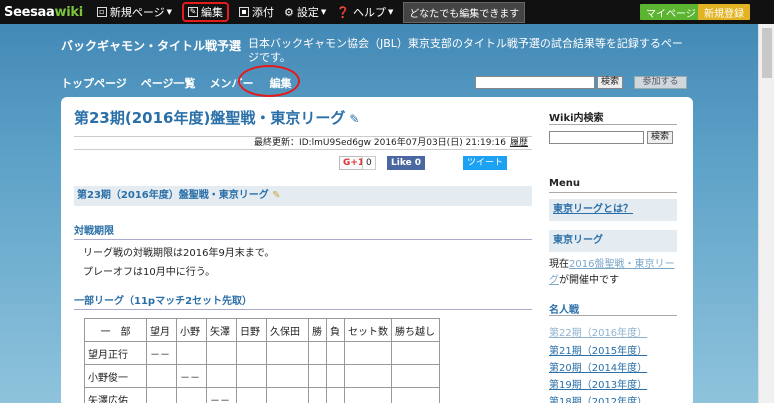  What do you see at coordinates (364, 12) in the screenshot?
I see `help-menu: ❓ ヘルプ ▼` at bounding box center [364, 12].